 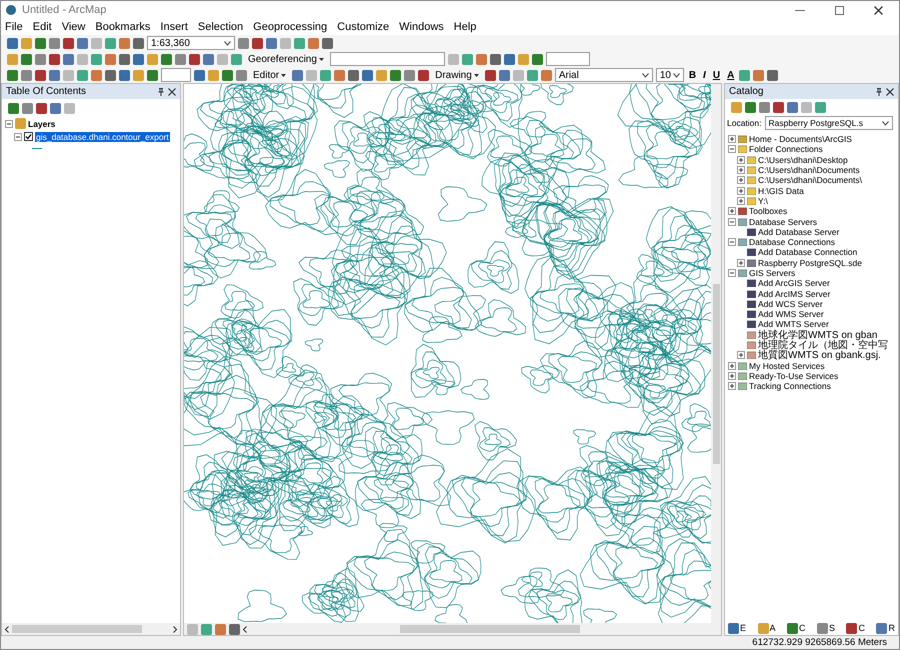 What do you see at coordinates (161, 92) in the screenshot?
I see `pin-icon` at bounding box center [161, 92].